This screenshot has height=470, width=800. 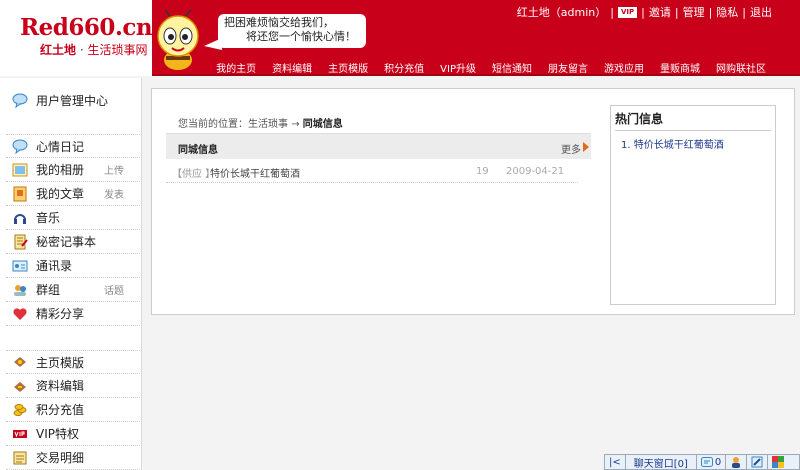 What do you see at coordinates (60, 410) in the screenshot?
I see `sidebar-item-label: 积分充值` at bounding box center [60, 410].